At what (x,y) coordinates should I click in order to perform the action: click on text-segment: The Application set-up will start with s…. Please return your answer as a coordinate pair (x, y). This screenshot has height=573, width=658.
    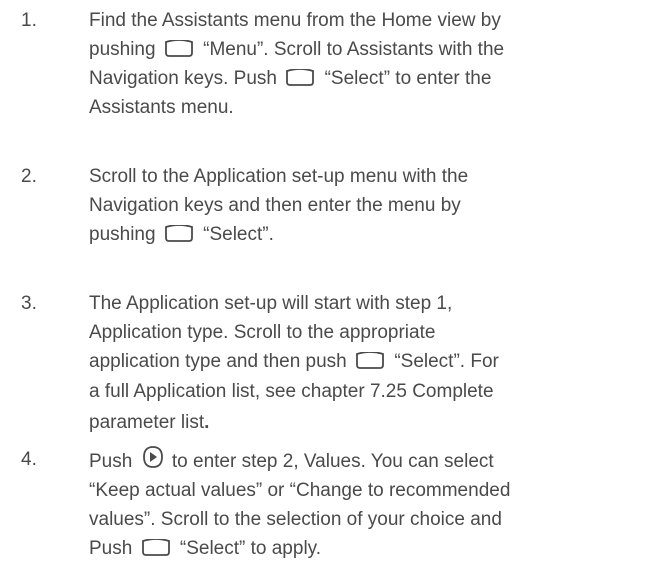
    Looking at the image, I should click on (271, 303).